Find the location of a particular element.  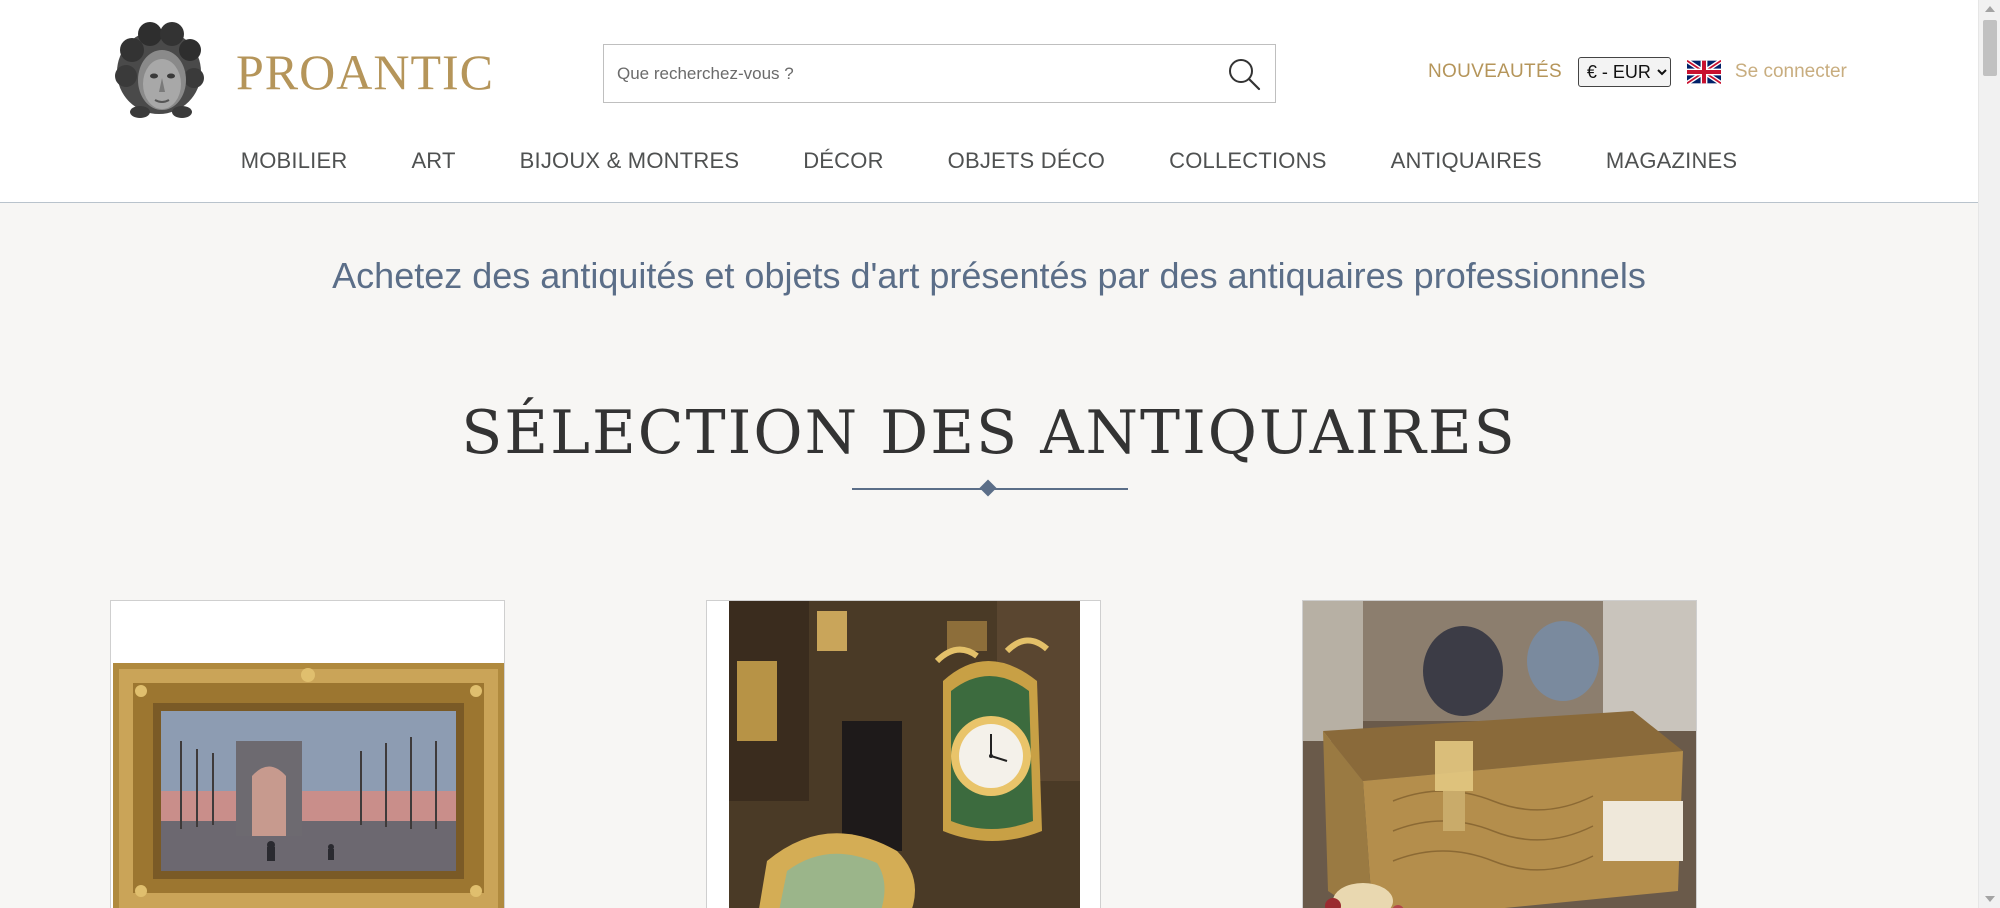

search-button is located at coordinates (1244, 73).